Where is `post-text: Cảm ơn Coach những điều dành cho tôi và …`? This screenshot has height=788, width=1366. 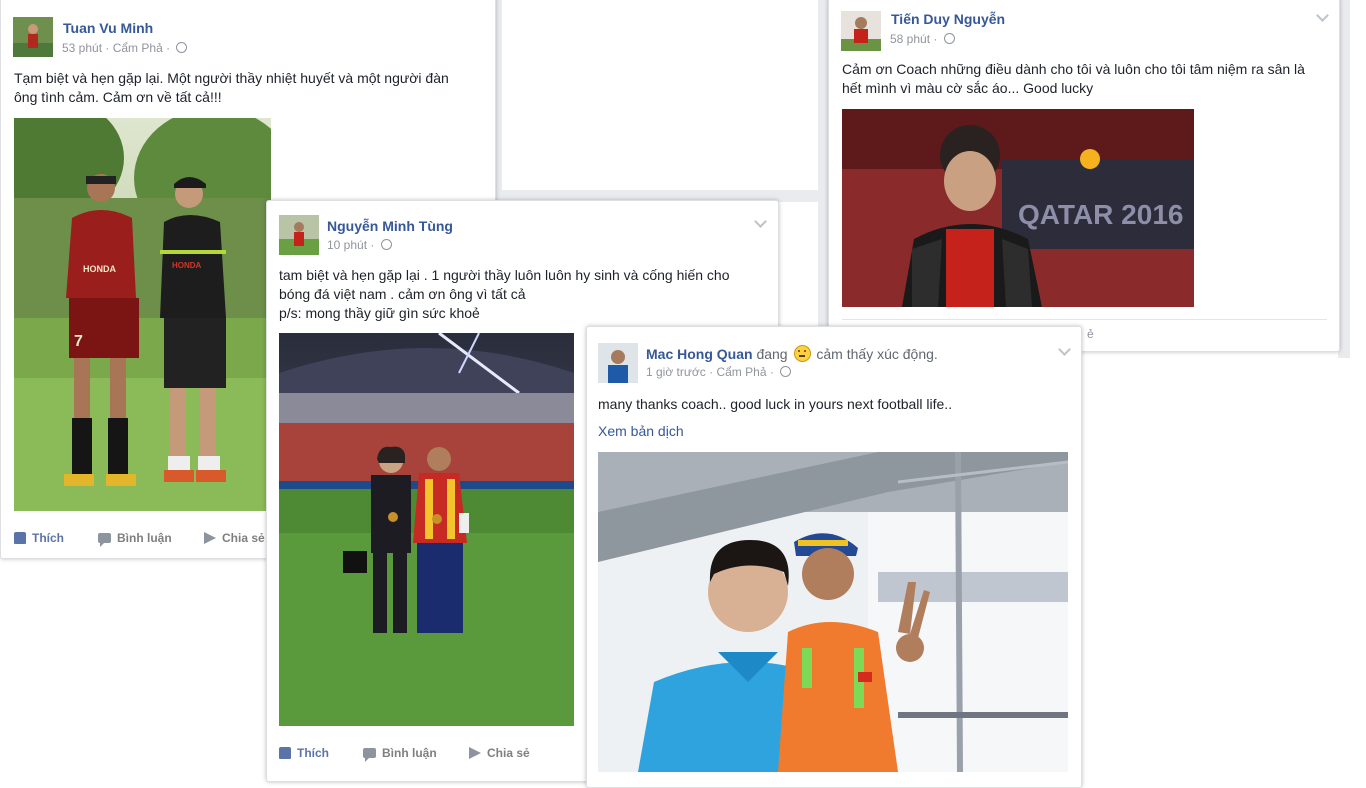
post-text: Cảm ơn Coach những điều dành cho tôi và … is located at coordinates (1073, 78).